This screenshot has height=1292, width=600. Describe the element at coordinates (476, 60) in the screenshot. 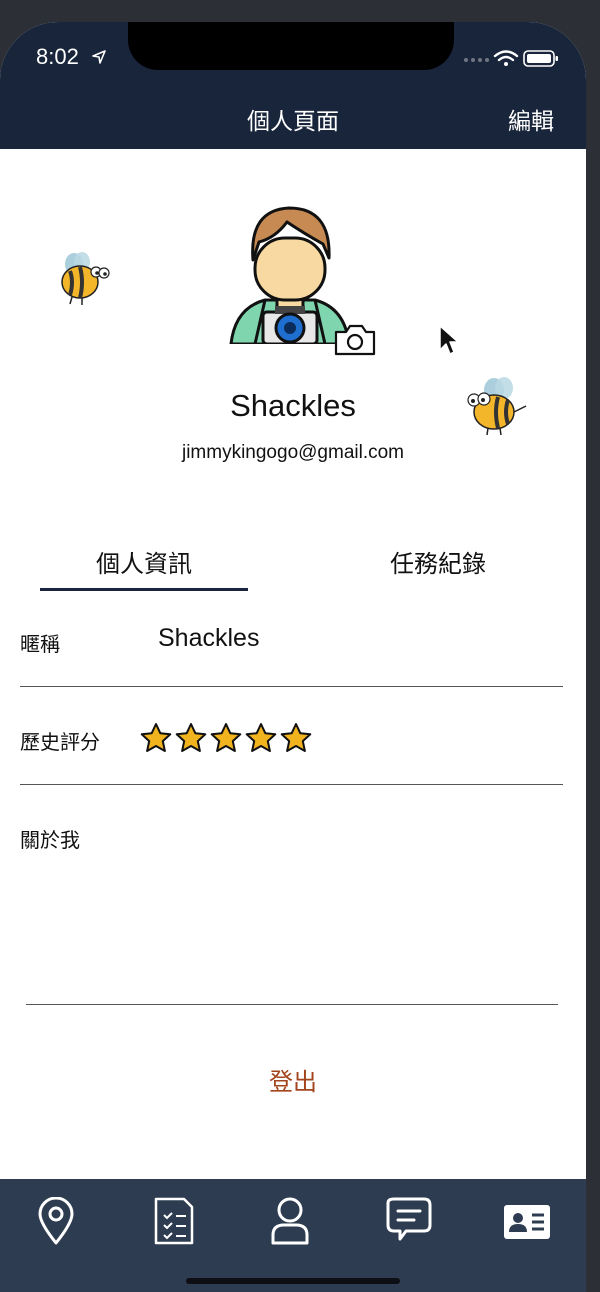

I see `signal-icon` at that location.